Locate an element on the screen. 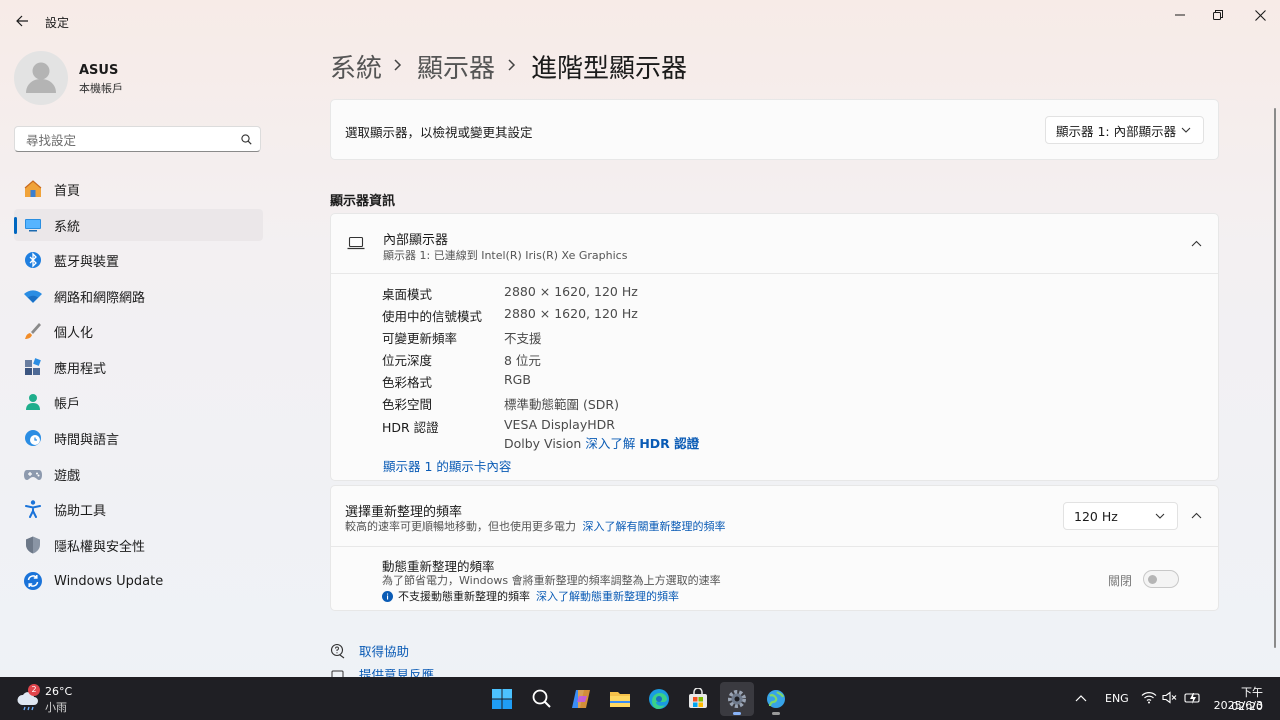 The width and height of the screenshot is (1280, 720). display-select-dropdown: 顯示器 1: 內部顯示器 is located at coordinates (1124, 130).